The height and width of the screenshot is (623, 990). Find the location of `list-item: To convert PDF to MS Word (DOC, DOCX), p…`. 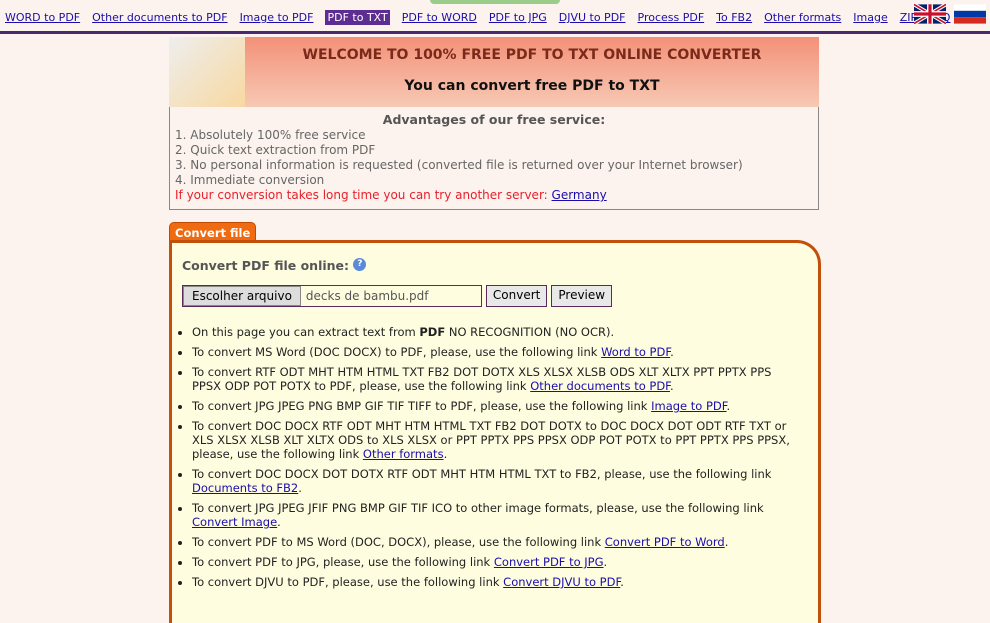

list-item: To convert PDF to MS Word (DOC, DOCX), p… is located at coordinates (497, 542).